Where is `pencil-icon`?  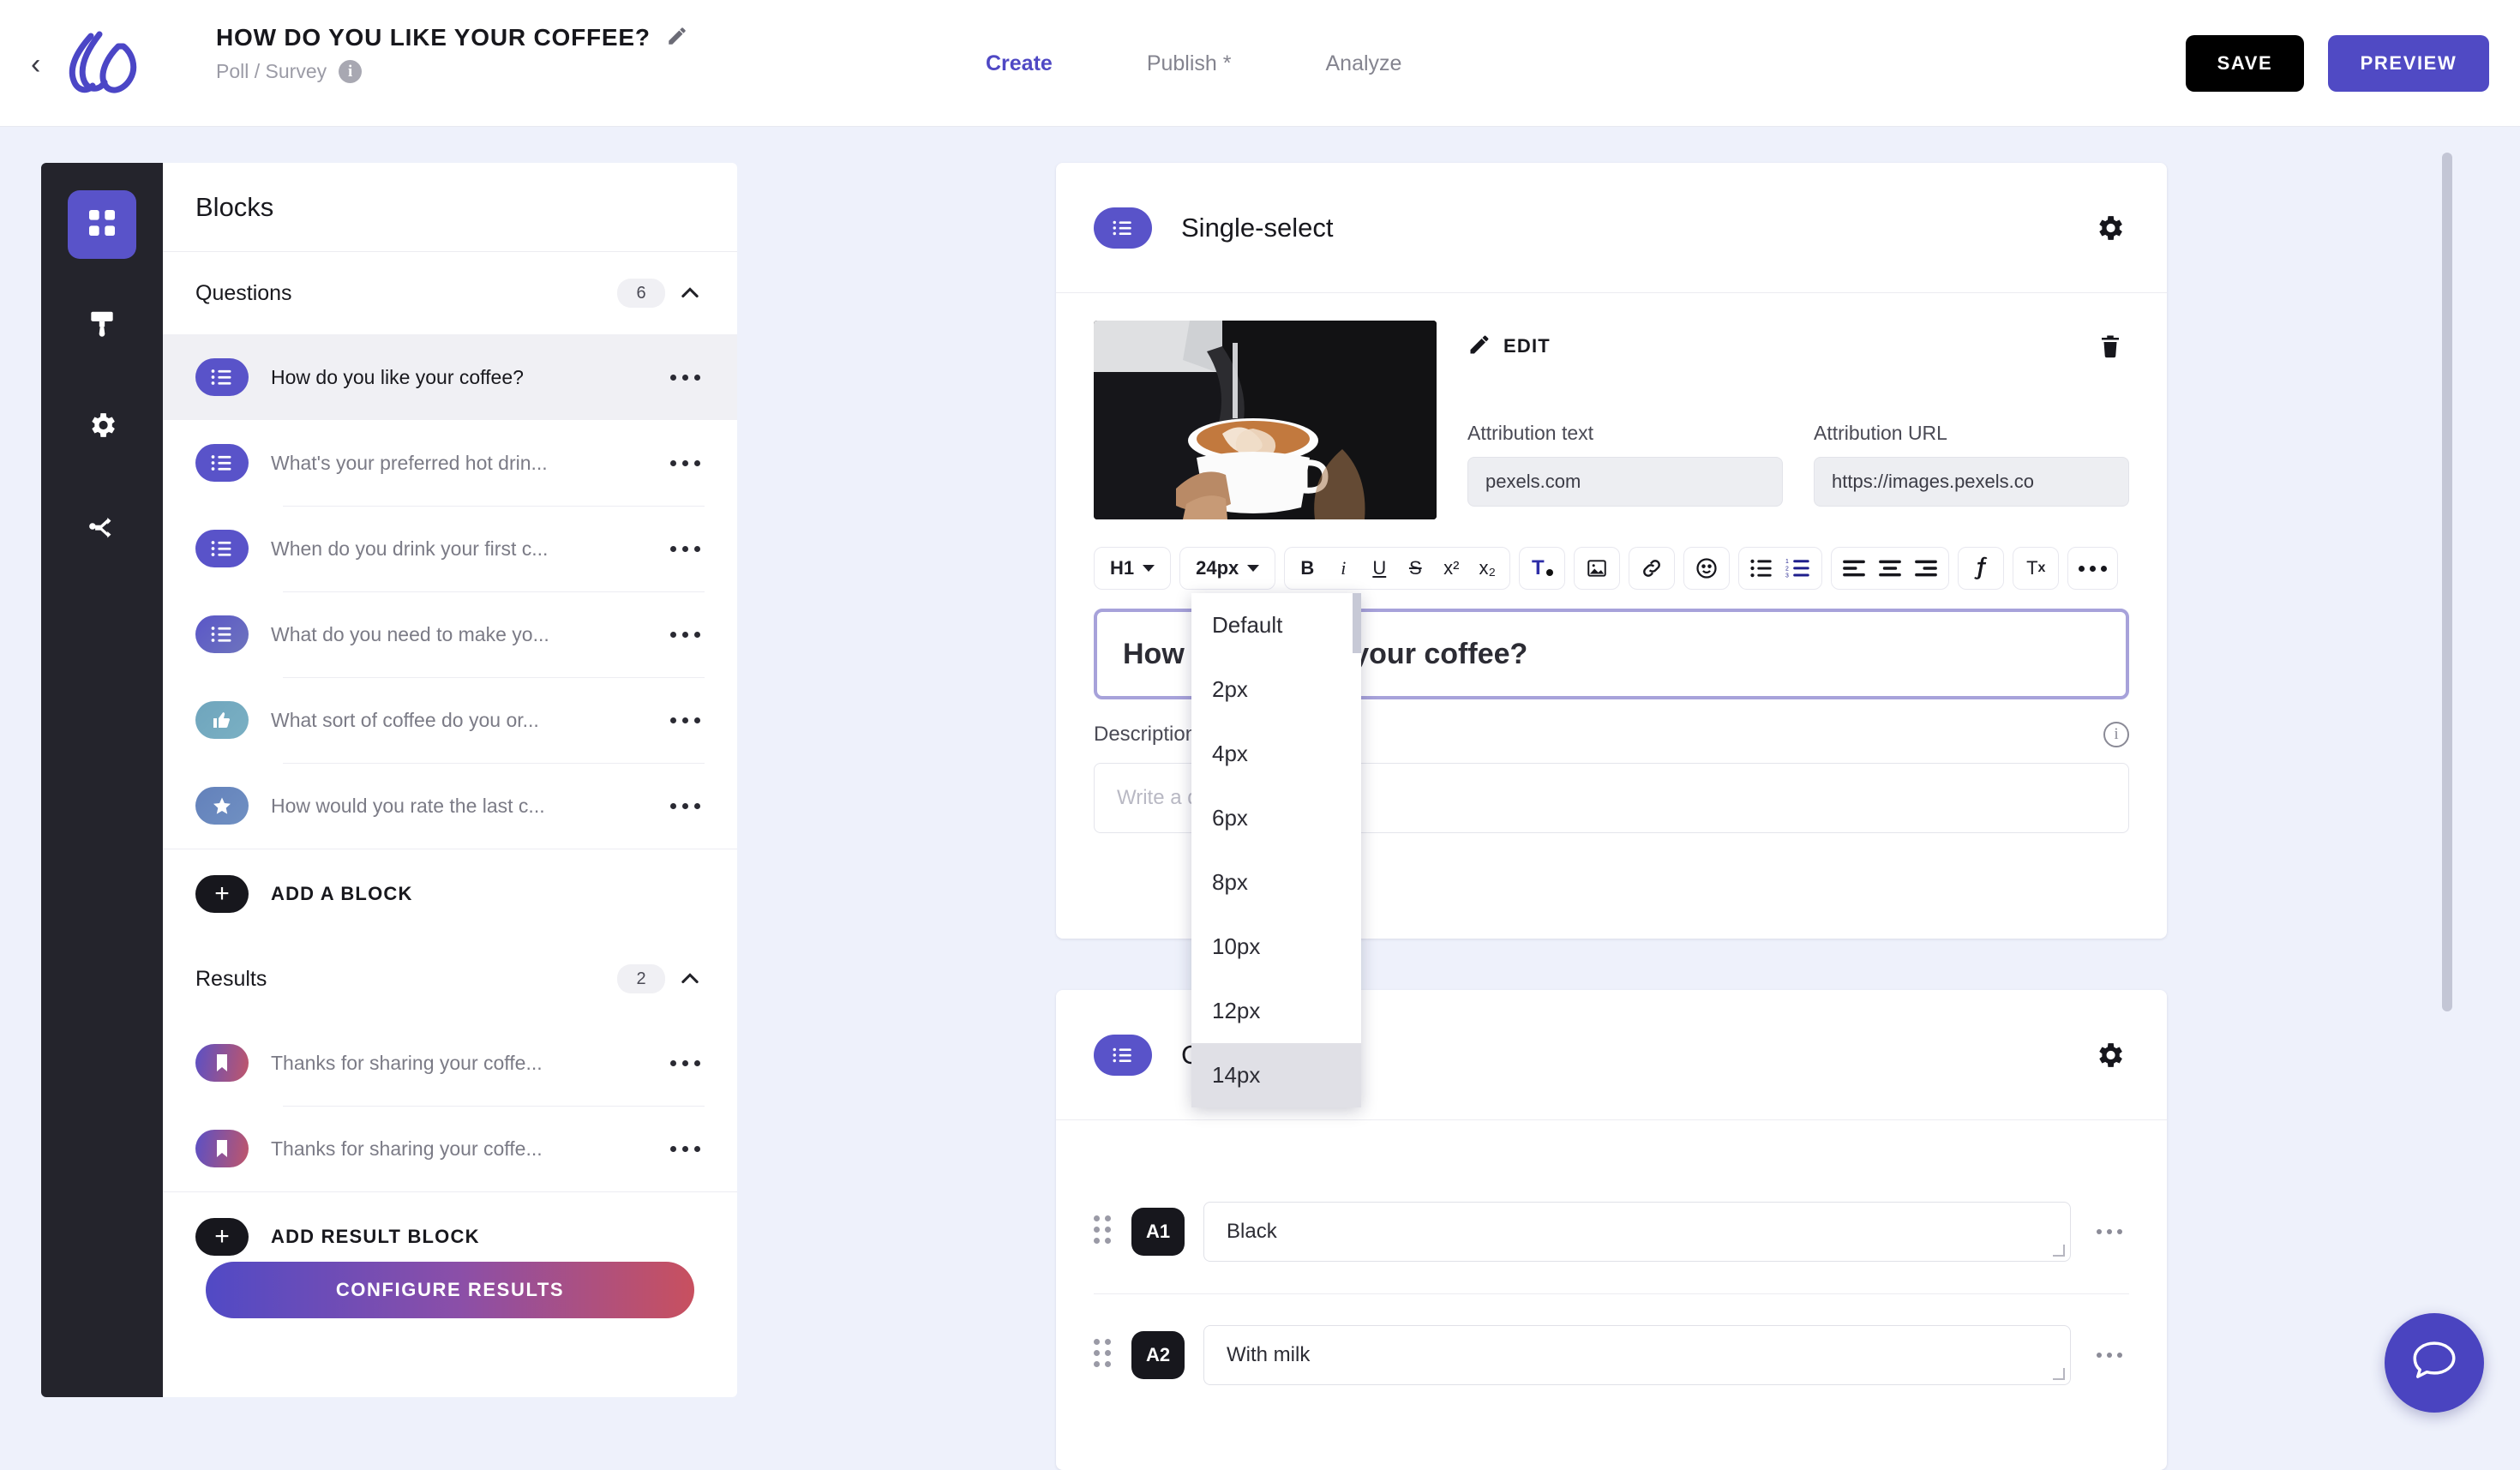
pencil-icon is located at coordinates (677, 38).